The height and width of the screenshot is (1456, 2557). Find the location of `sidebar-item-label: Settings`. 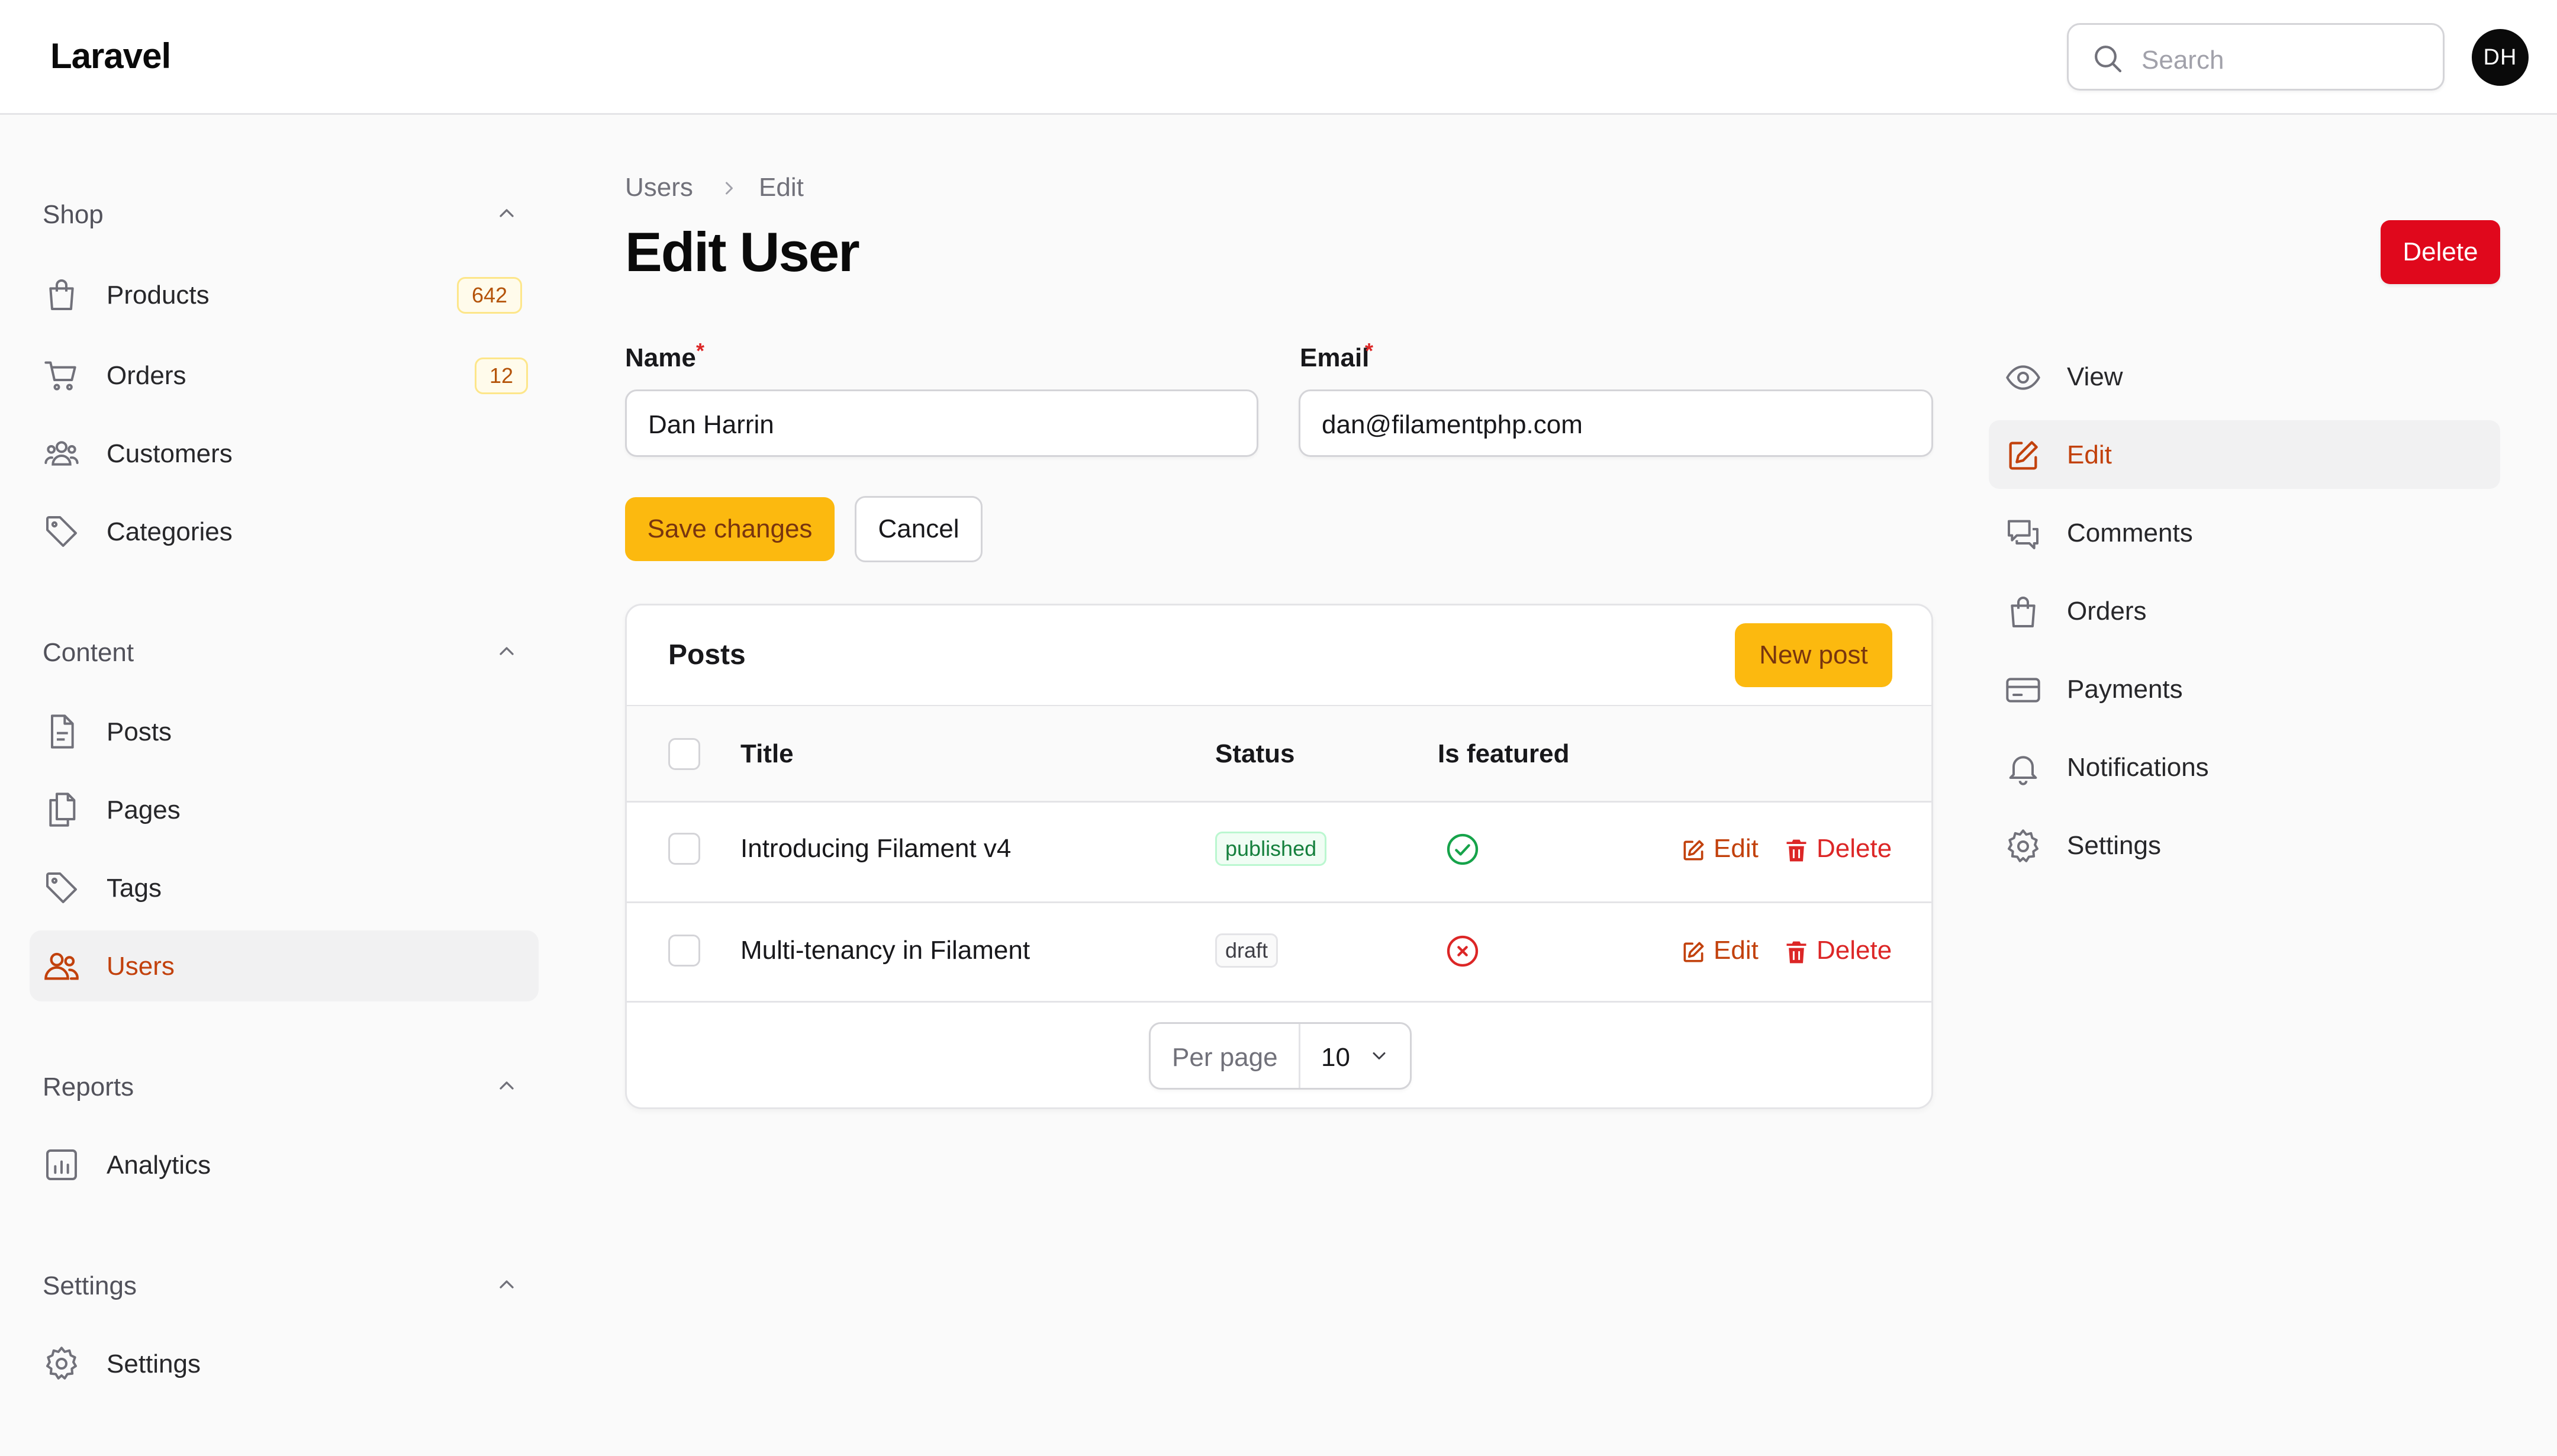

sidebar-item-label: Settings is located at coordinates (154, 1364).